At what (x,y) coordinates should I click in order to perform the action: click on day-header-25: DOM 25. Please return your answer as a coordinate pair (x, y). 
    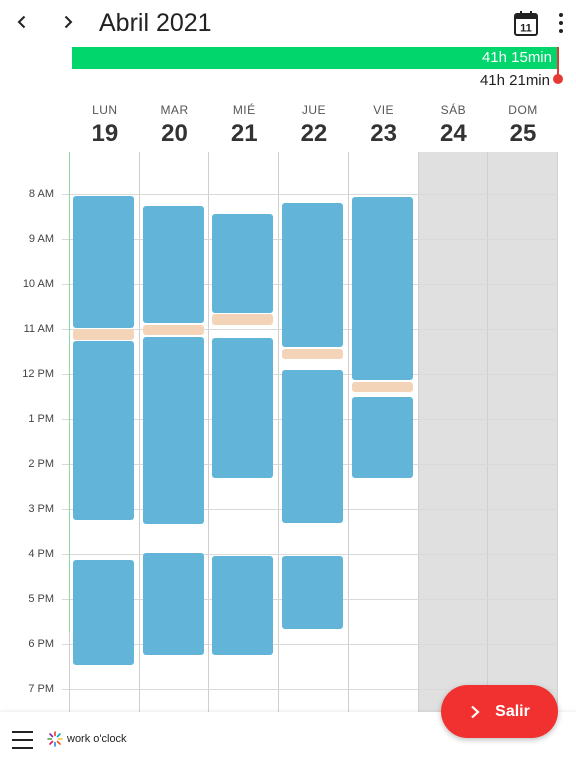
    Looking at the image, I should click on (523, 124).